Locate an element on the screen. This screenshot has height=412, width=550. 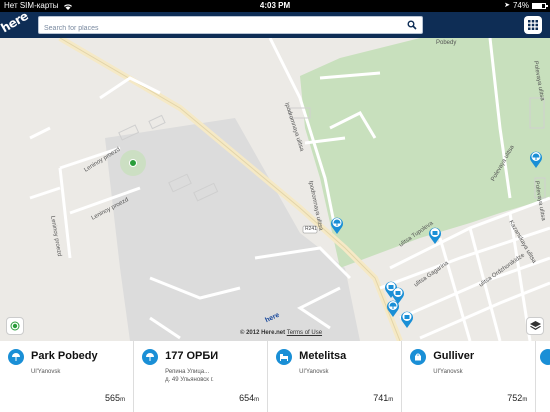
copyright-text: © 2012 Here.net is located at coordinates (263, 333).